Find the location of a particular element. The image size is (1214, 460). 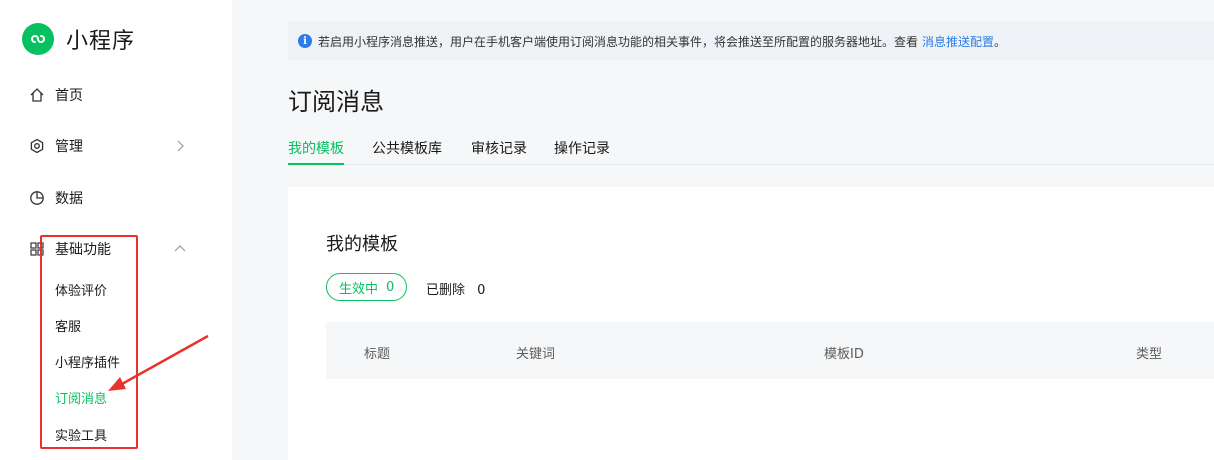

tab-bar: 我的模板 公共模板库 审核记录 操作记录 is located at coordinates (751, 151).